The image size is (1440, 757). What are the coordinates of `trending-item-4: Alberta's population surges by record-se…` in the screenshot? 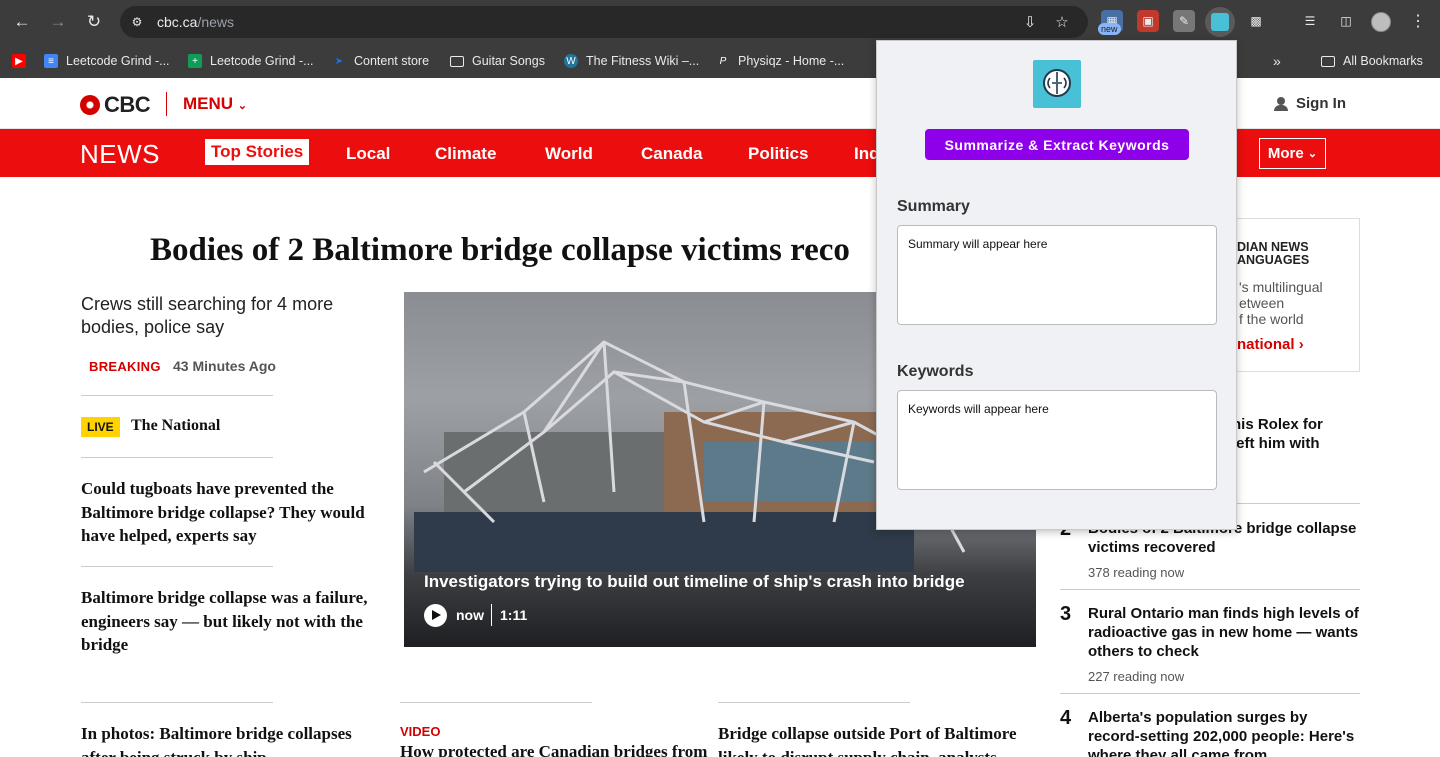 It's located at (1224, 732).